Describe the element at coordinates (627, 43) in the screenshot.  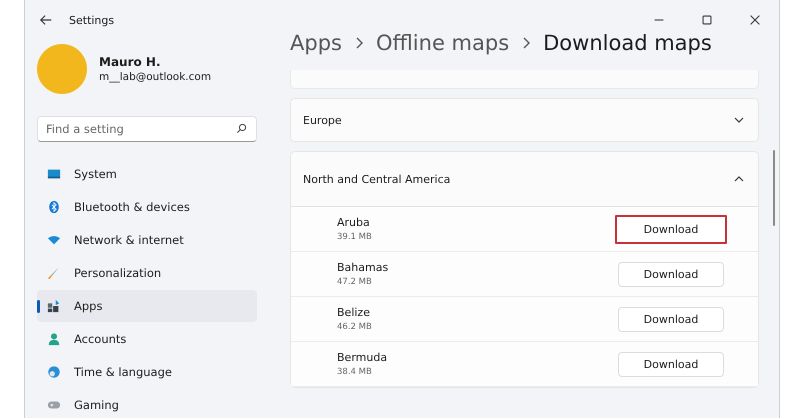
I see `page-title: Download maps` at that location.